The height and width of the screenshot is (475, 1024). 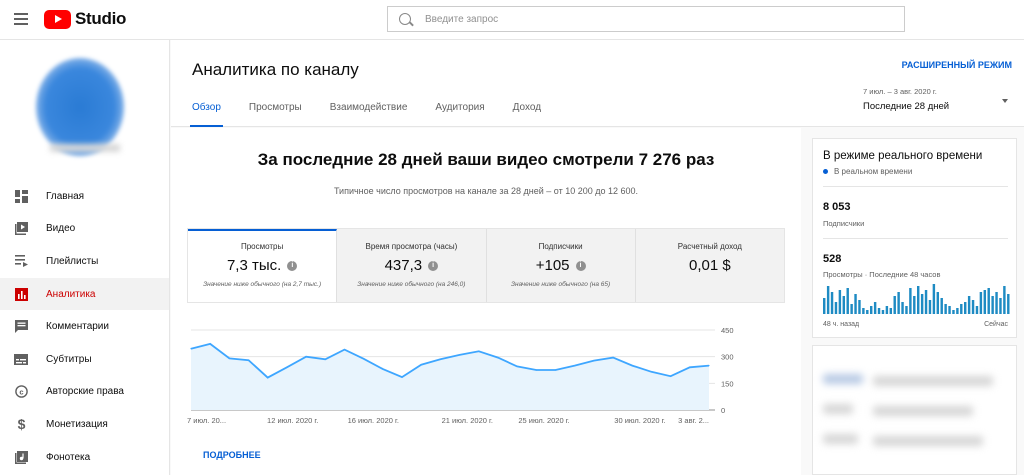 I want to click on realtime-axis-start: 48 ч. назад, so click(x=841, y=324).